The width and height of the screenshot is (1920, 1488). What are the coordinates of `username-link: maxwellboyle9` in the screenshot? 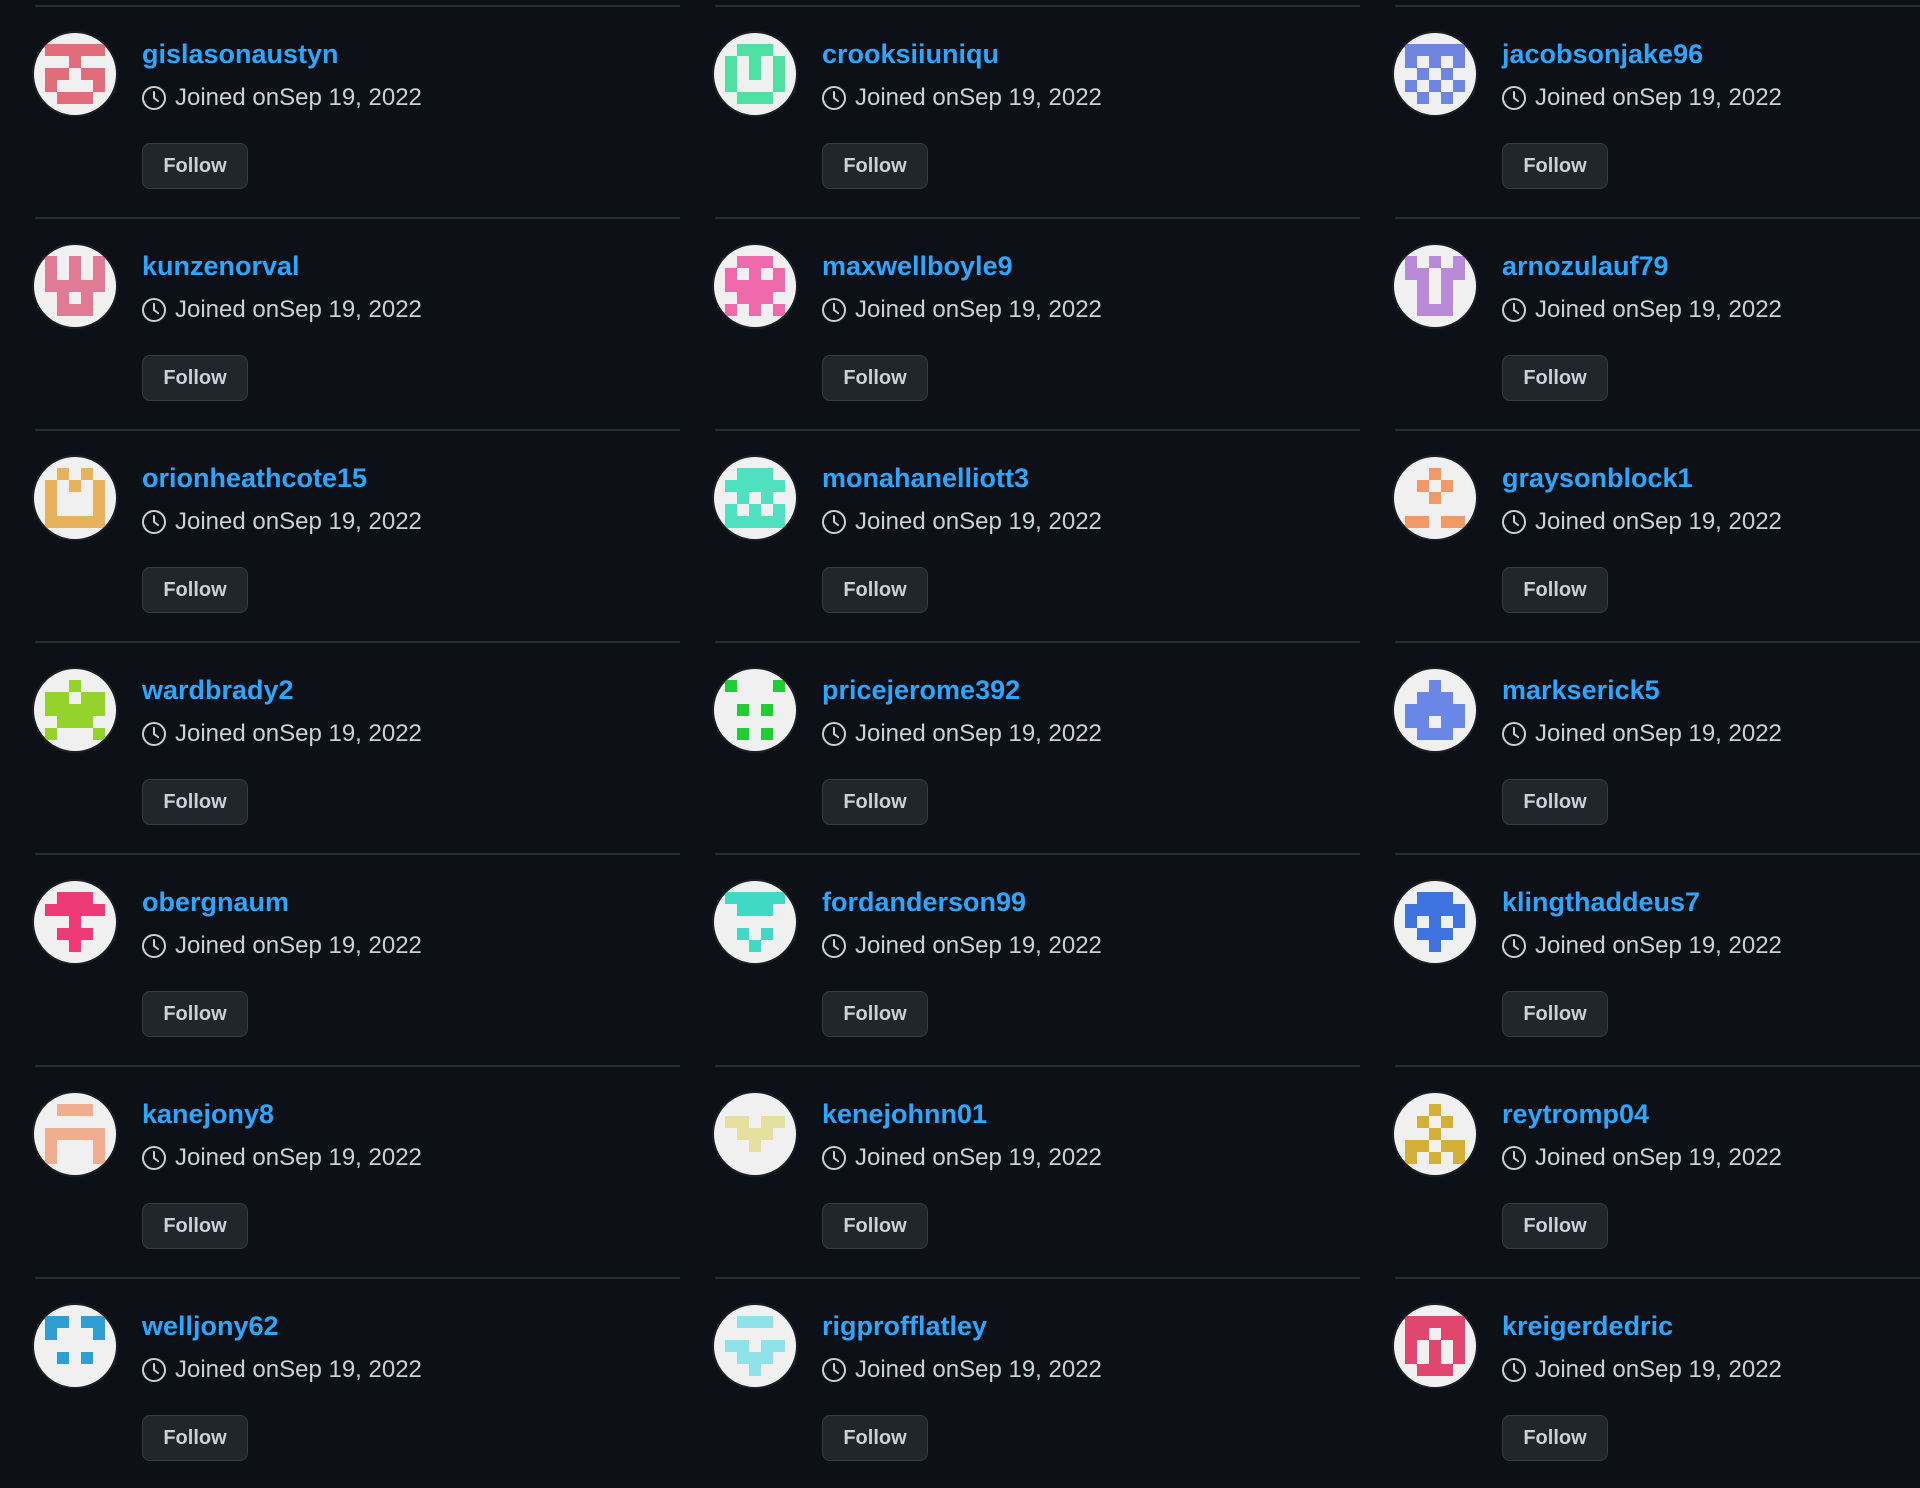 It's located at (917, 266).